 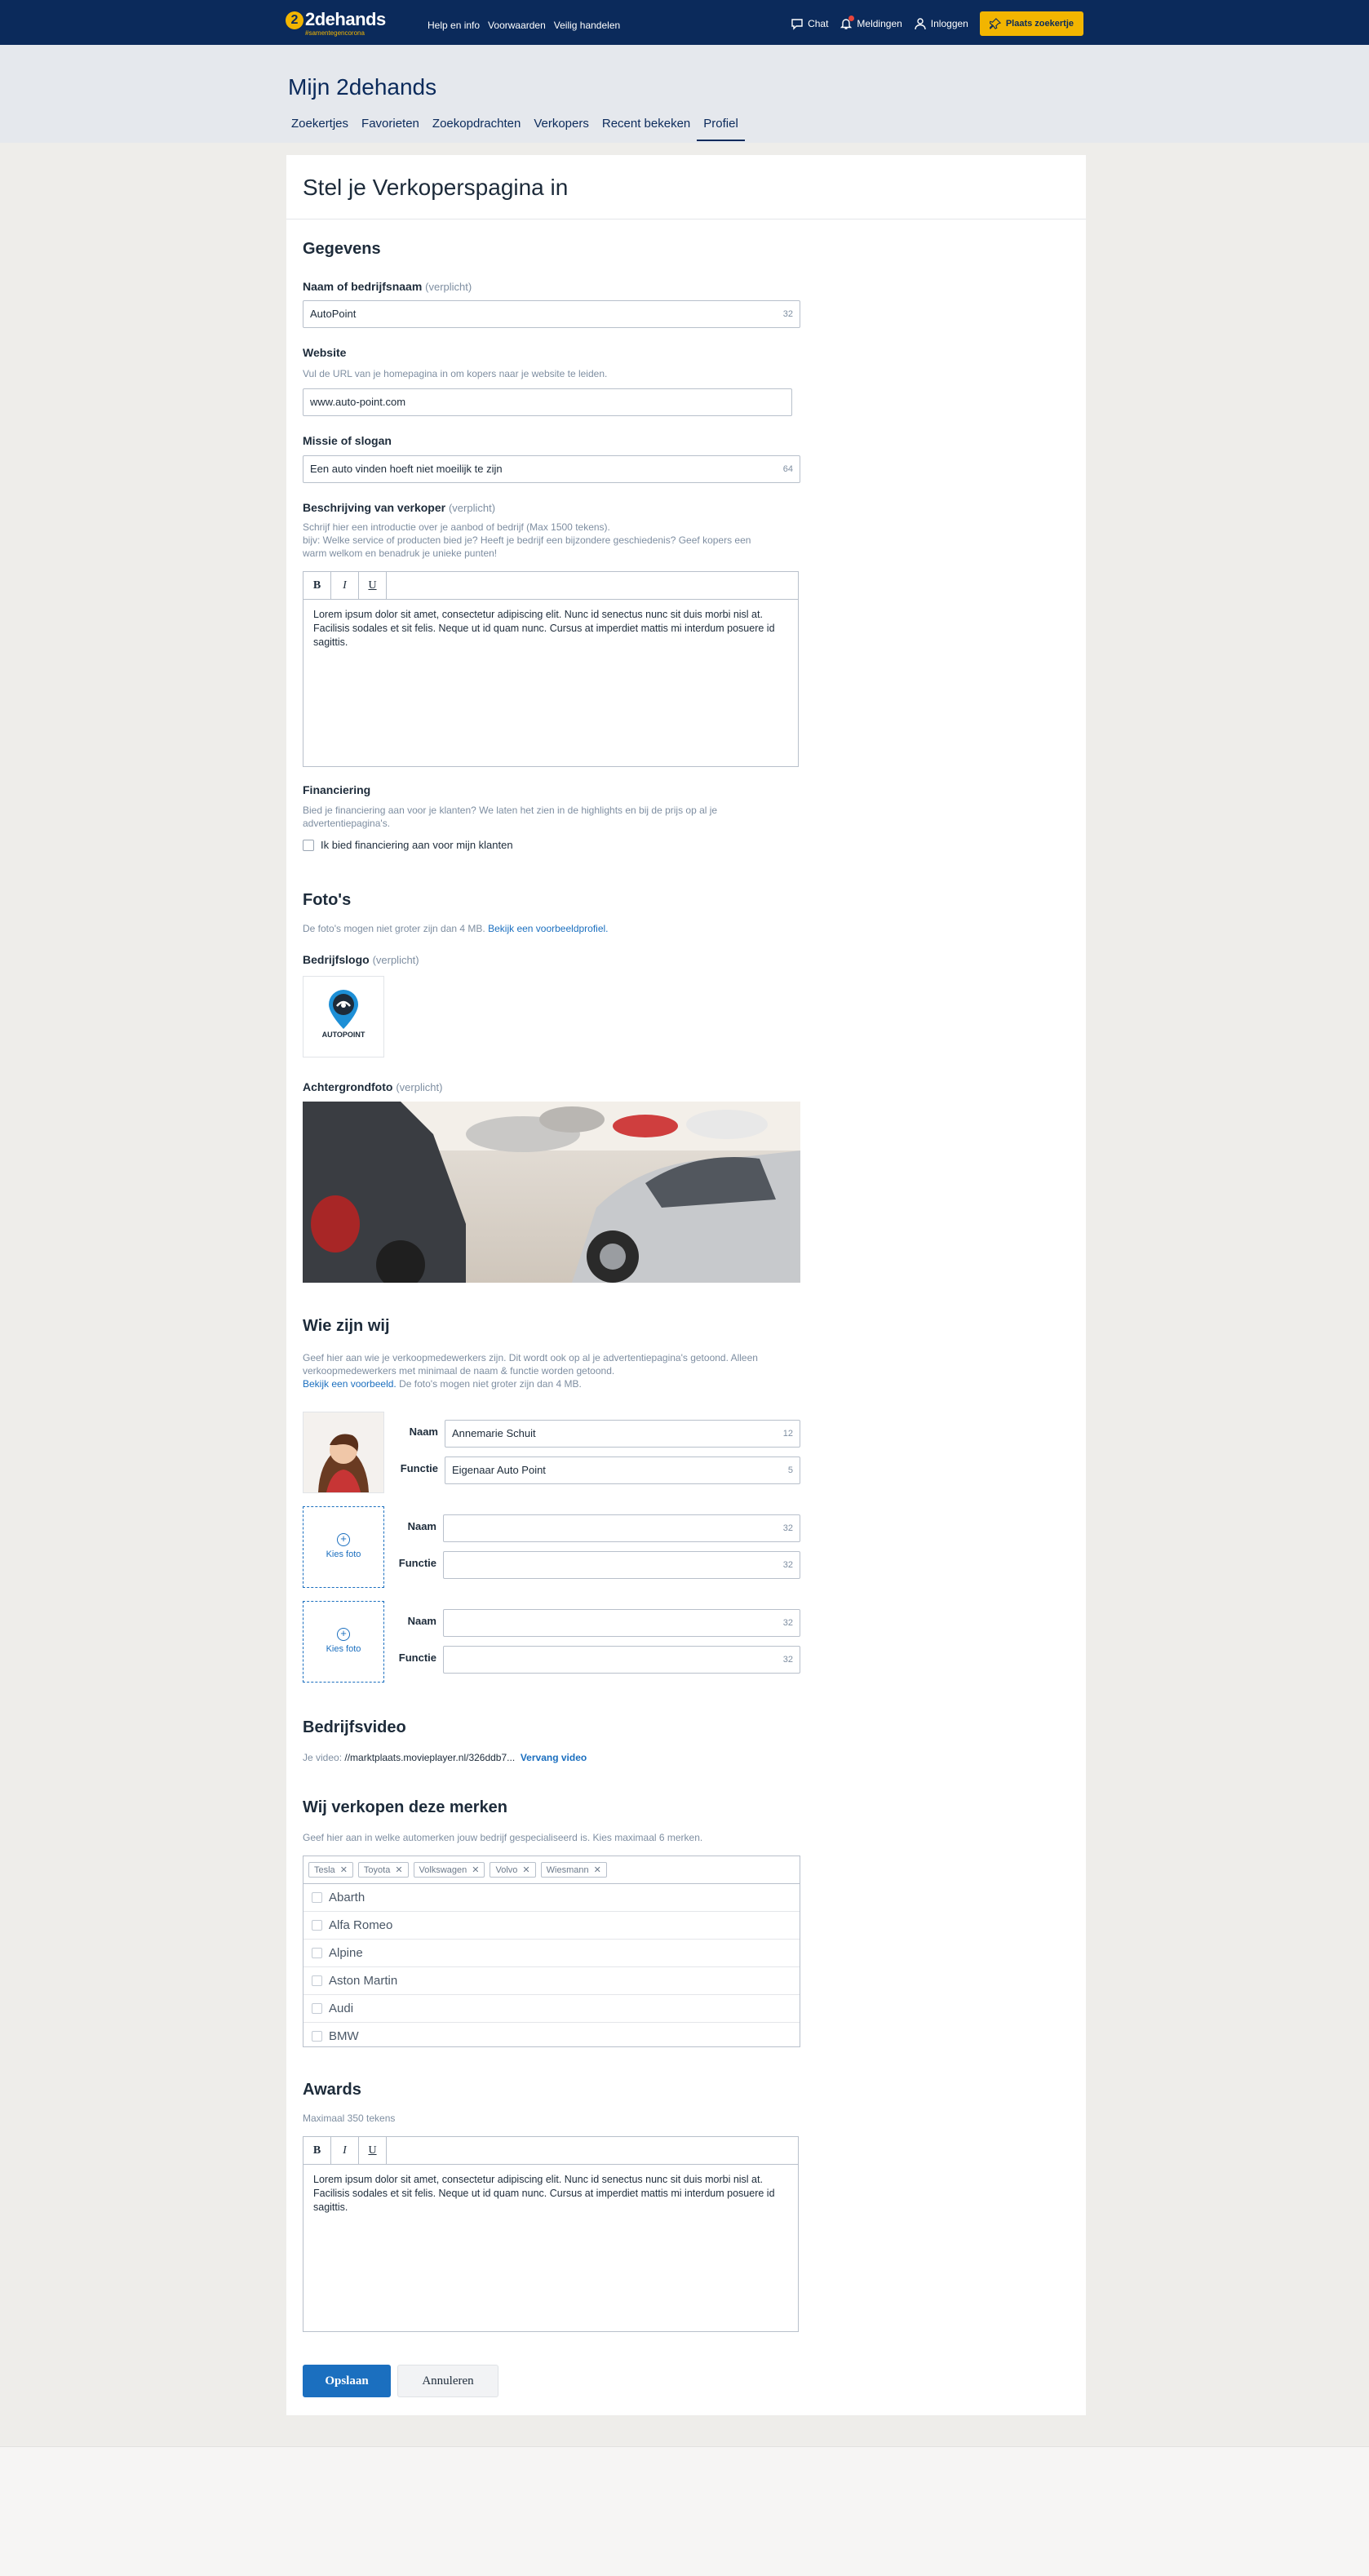 I want to click on char-counter: 64, so click(x=787, y=469).